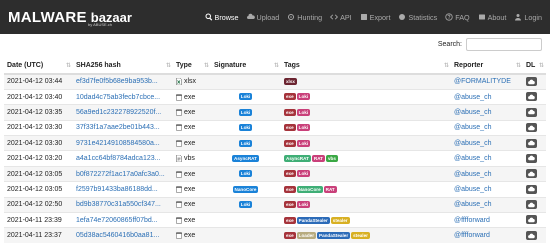  I want to click on search-input, so click(504, 44).